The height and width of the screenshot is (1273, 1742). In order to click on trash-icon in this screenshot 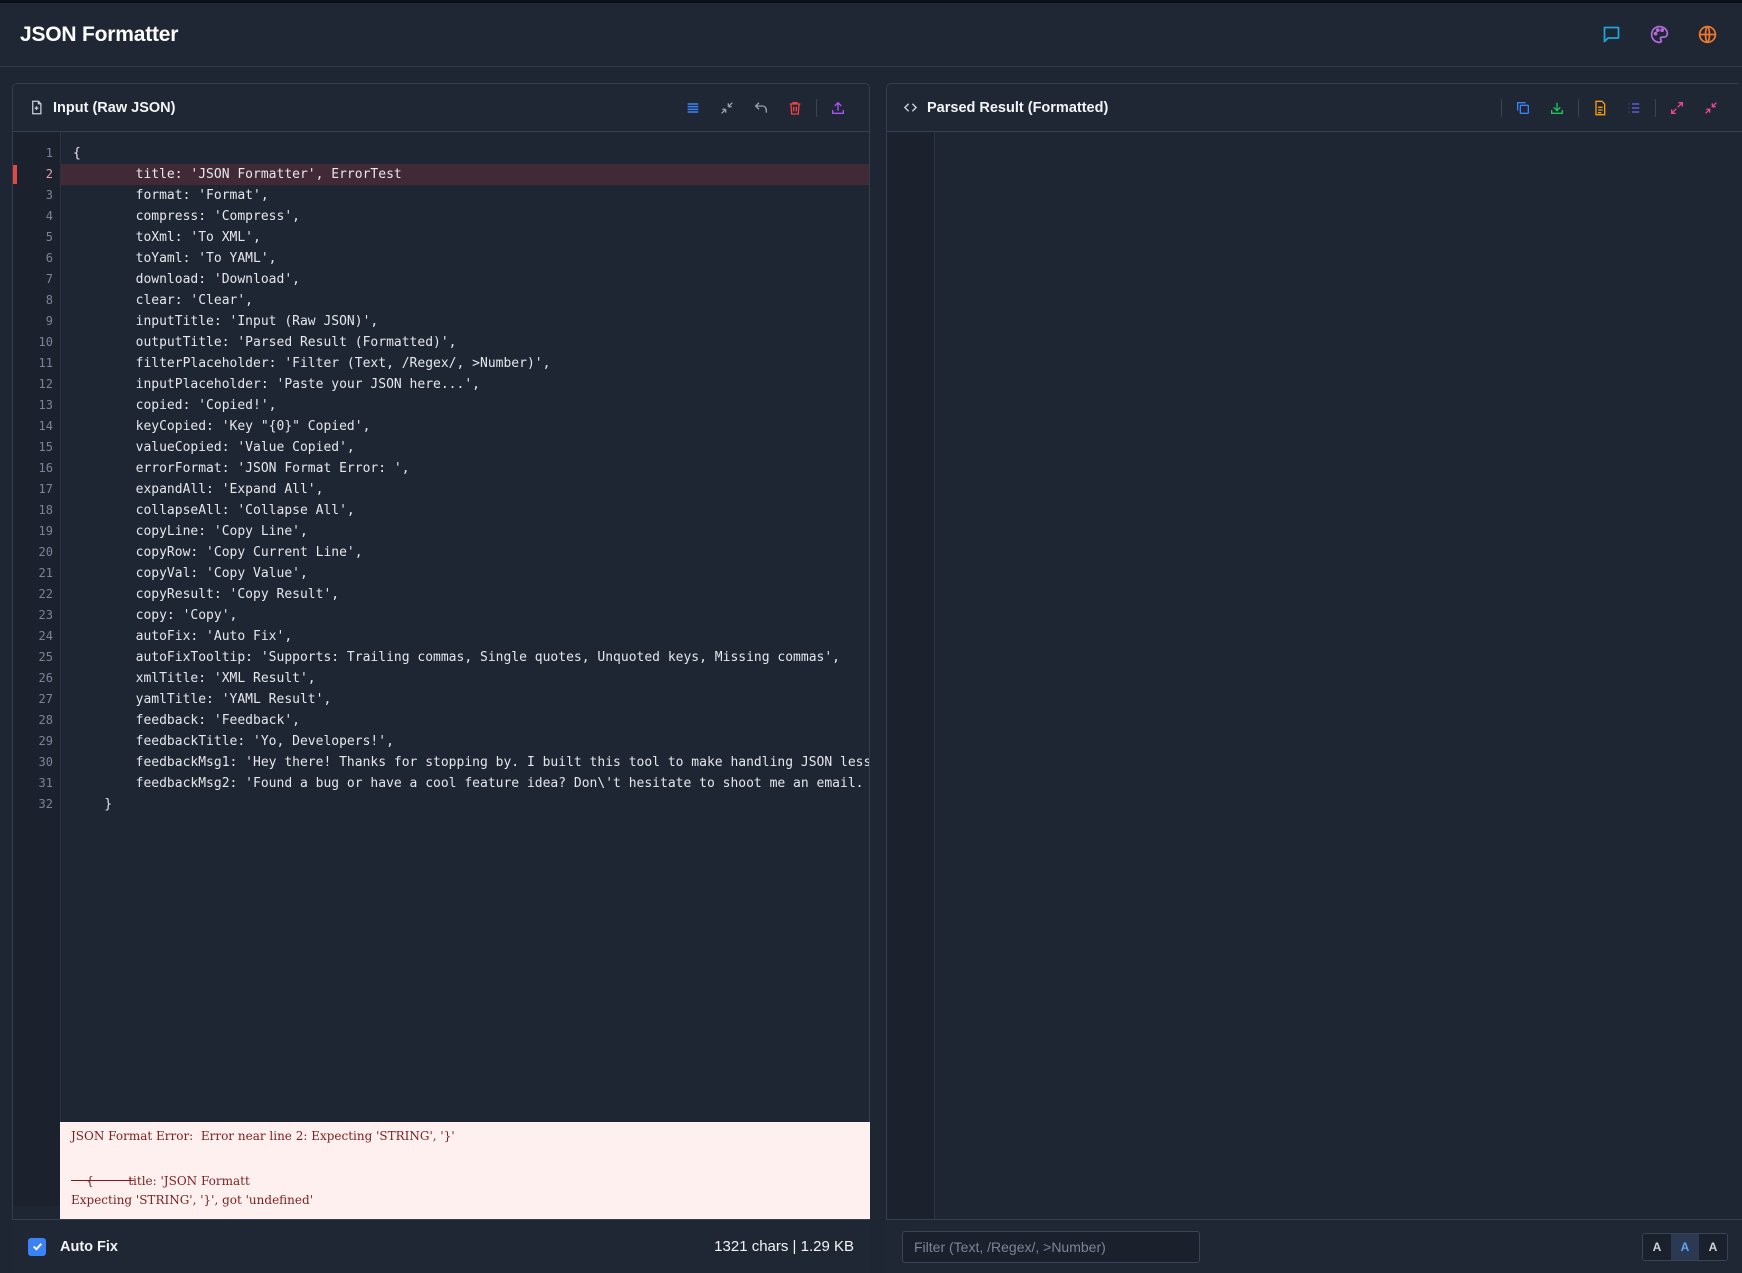, I will do `click(795, 108)`.